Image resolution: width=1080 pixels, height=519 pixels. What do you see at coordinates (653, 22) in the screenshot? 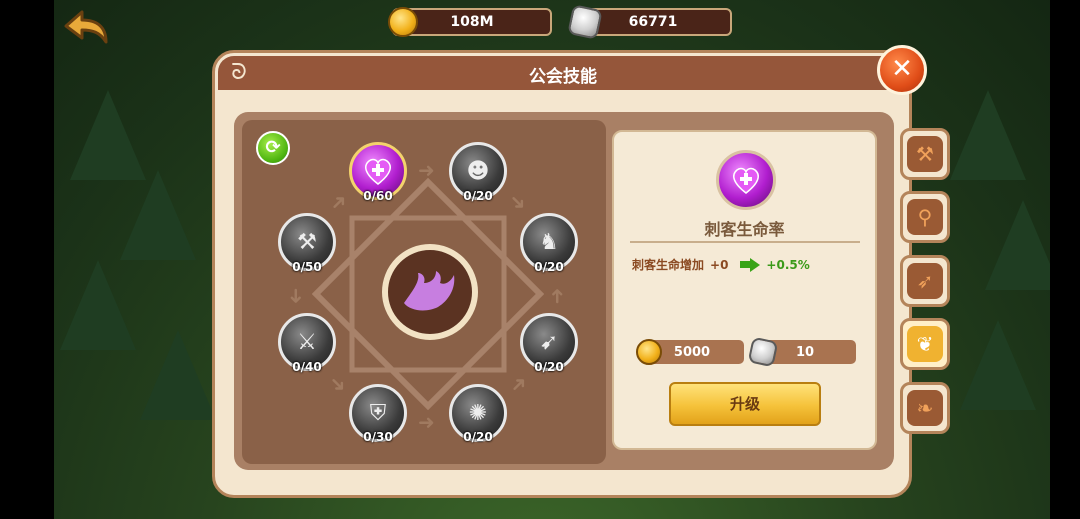
I see `stone-amount: 66771` at bounding box center [653, 22].